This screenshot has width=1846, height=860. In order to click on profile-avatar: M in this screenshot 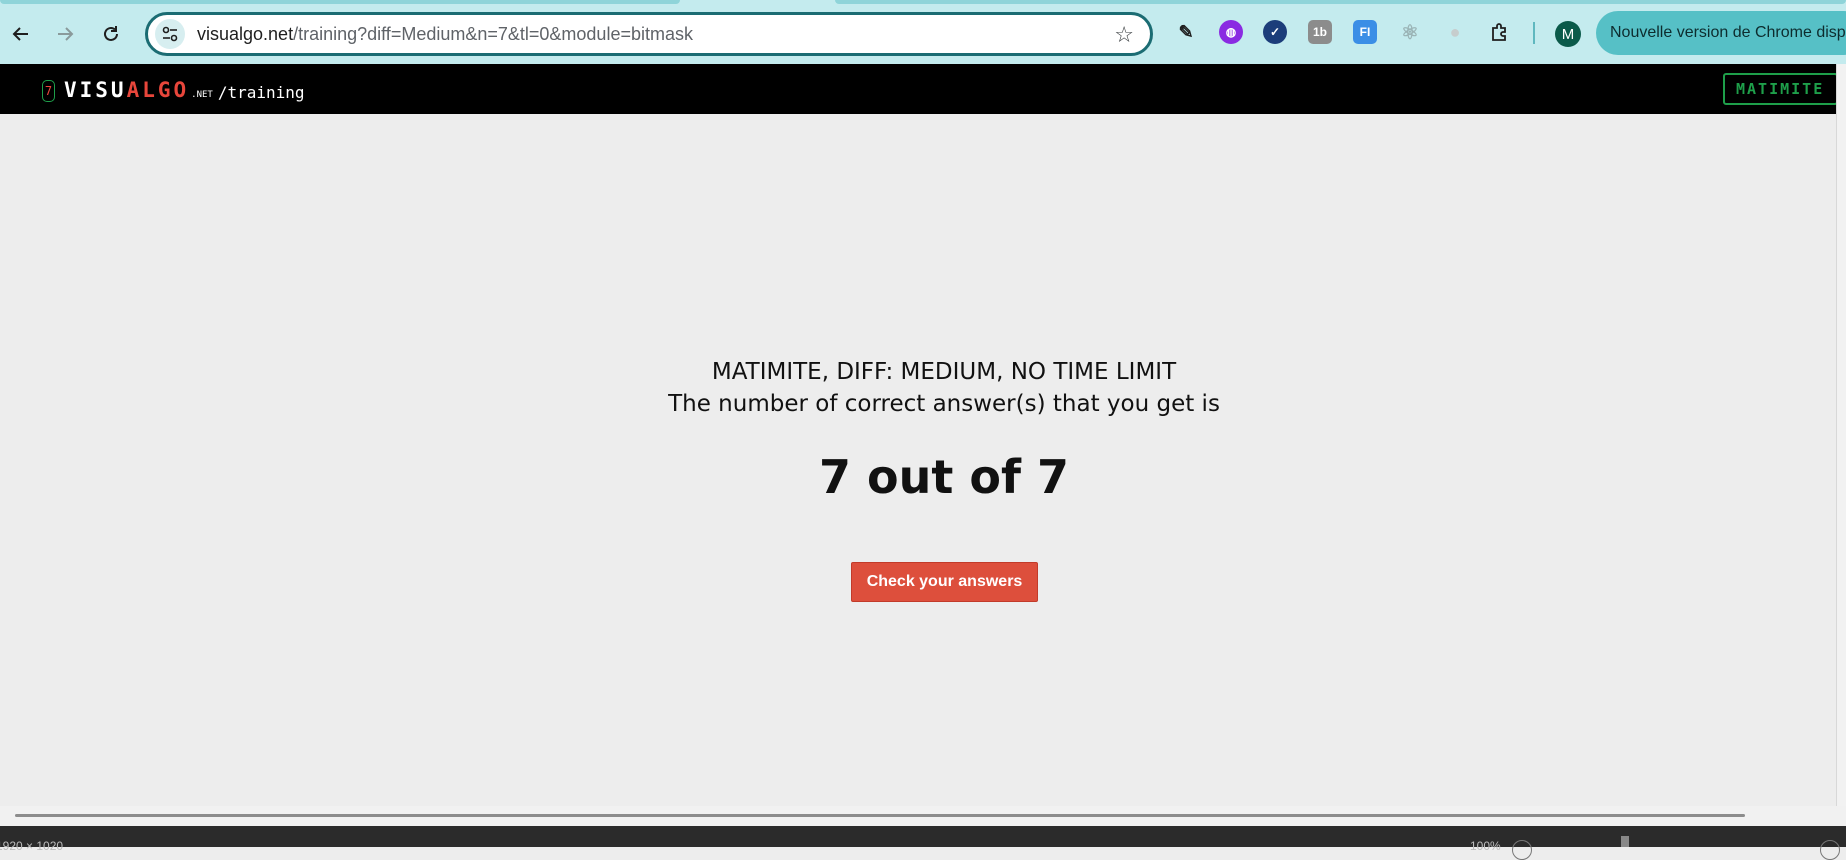, I will do `click(1568, 34)`.